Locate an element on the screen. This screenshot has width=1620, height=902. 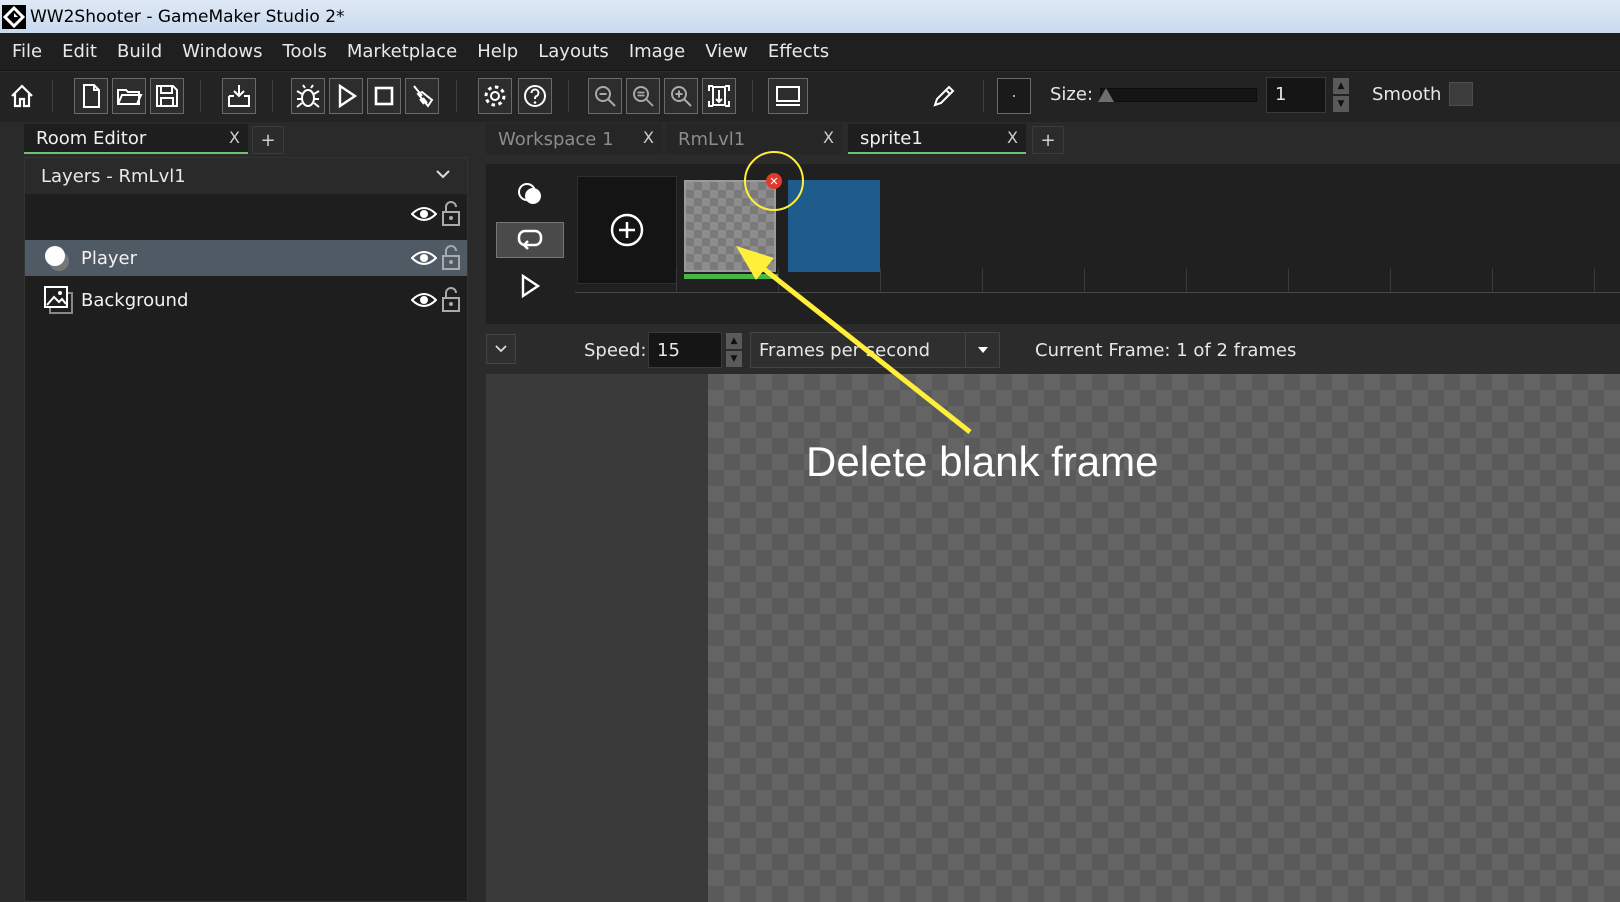
menu-layouts: Layouts is located at coordinates (573, 51).